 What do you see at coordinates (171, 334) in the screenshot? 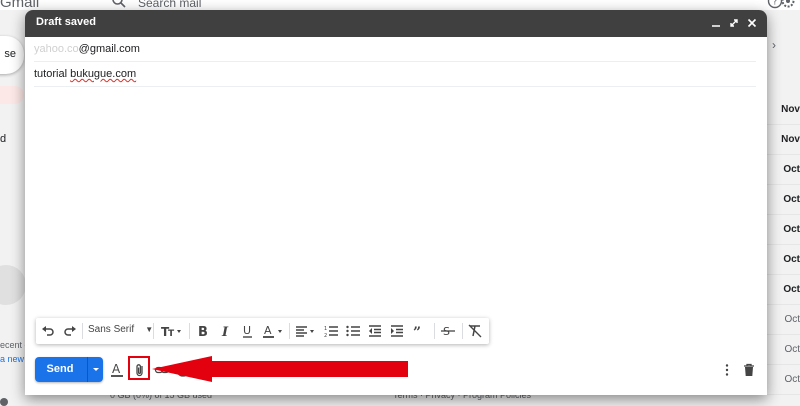
I see `svg-text: T` at bounding box center [171, 334].